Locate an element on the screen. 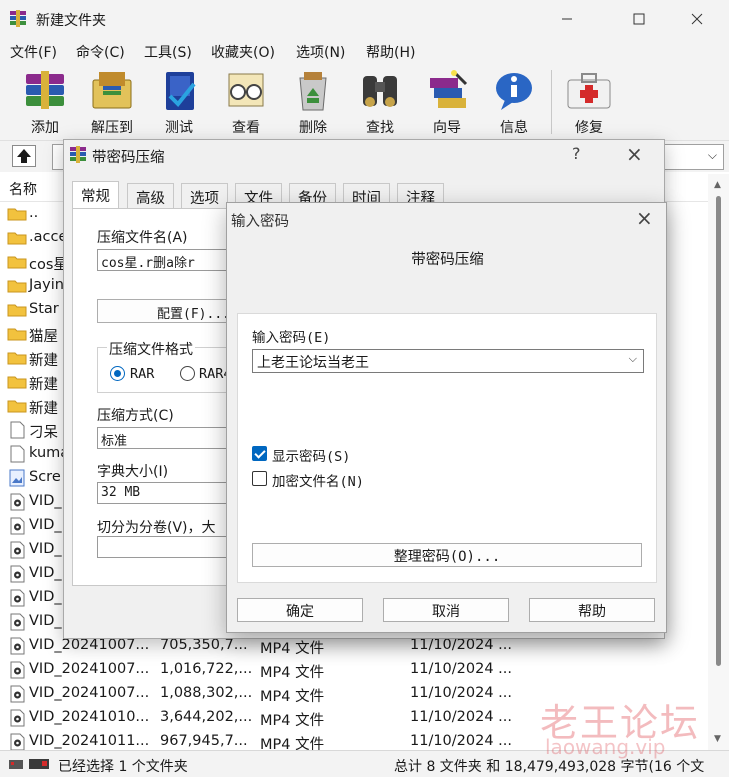  minimize-button is located at coordinates (567, 19).